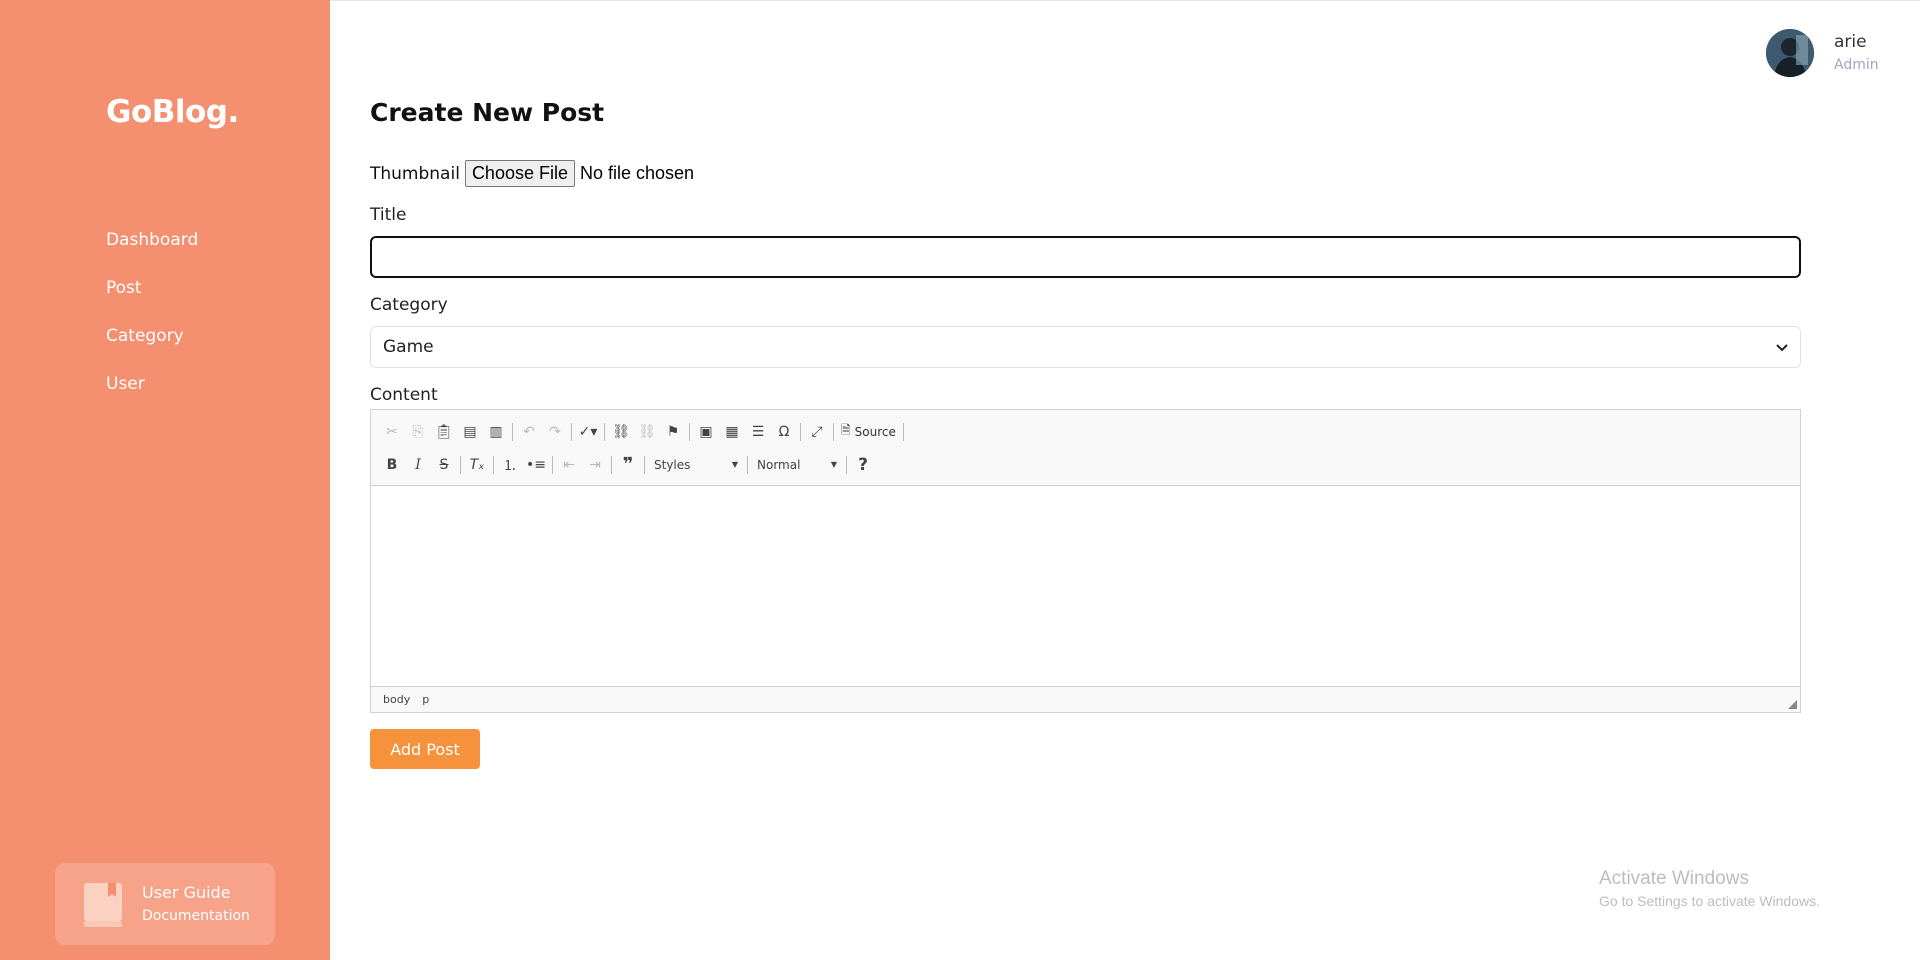 Image resolution: width=1920 pixels, height=960 pixels. Describe the element at coordinates (418, 465) in the screenshot. I see `italic-icon: I` at that location.